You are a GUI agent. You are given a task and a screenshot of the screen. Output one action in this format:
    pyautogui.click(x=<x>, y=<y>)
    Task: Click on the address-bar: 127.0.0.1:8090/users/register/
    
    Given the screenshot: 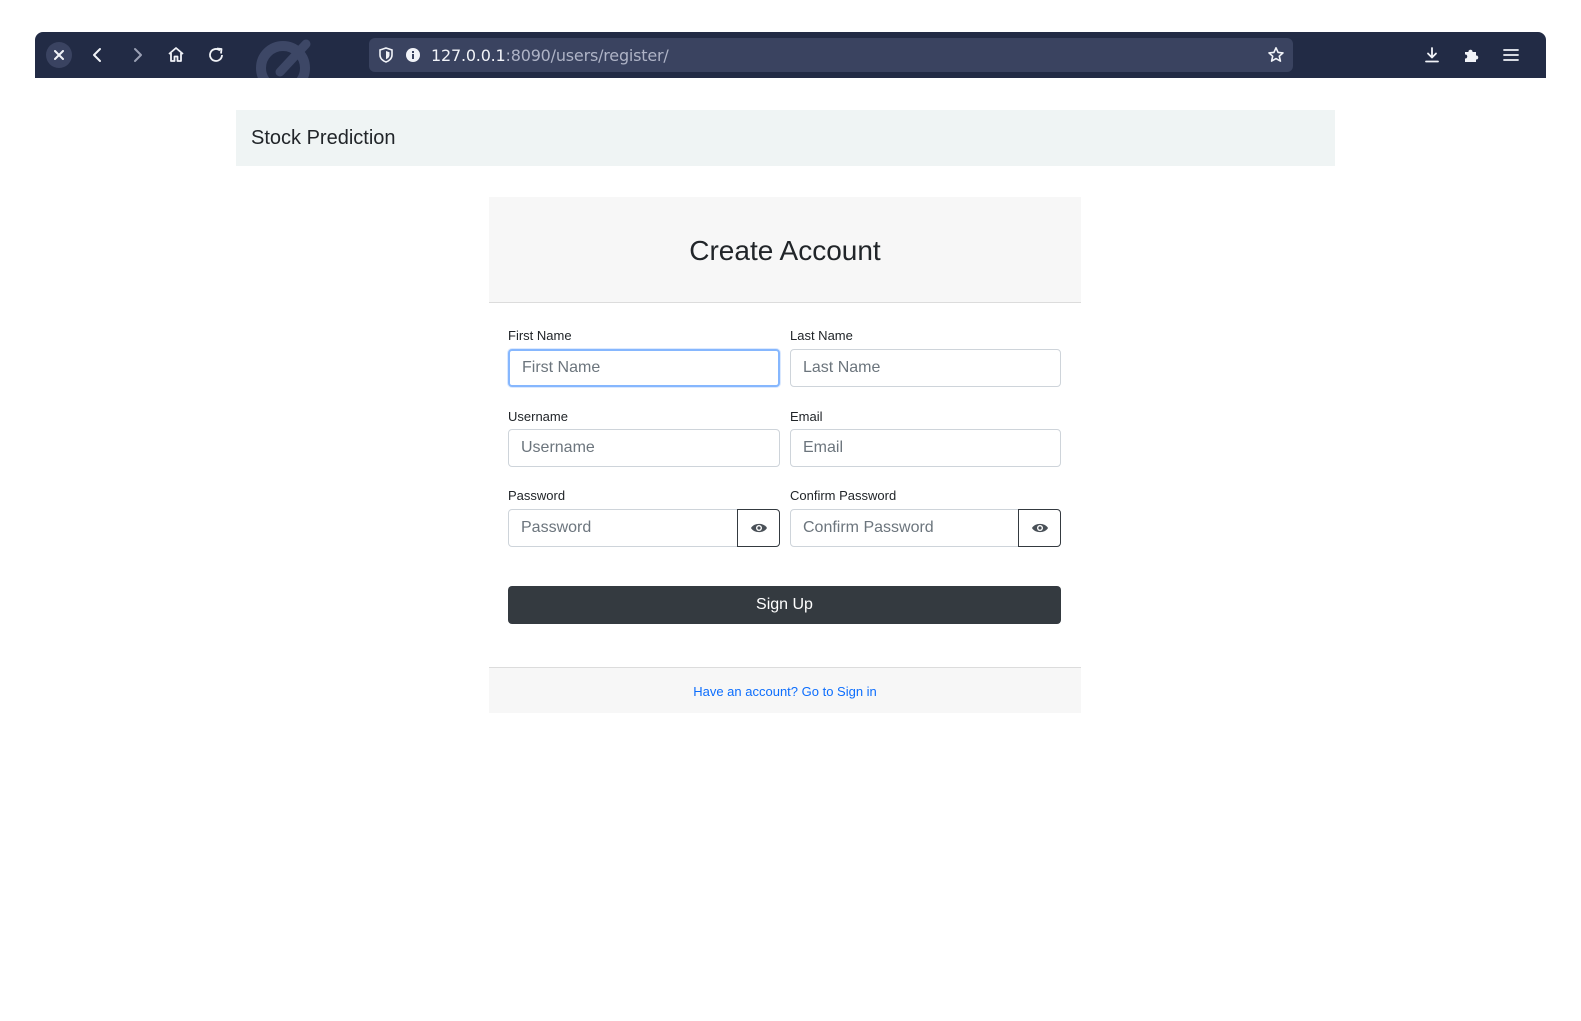 What is the action you would take?
    pyautogui.click(x=831, y=55)
    